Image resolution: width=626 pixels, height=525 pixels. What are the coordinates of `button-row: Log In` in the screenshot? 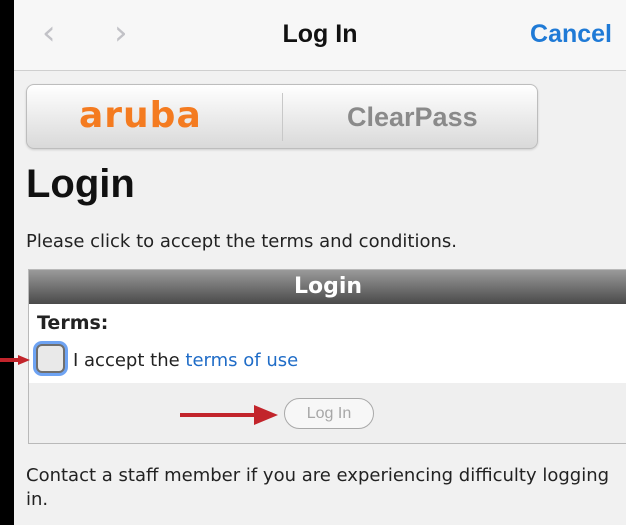 It's located at (327, 413).